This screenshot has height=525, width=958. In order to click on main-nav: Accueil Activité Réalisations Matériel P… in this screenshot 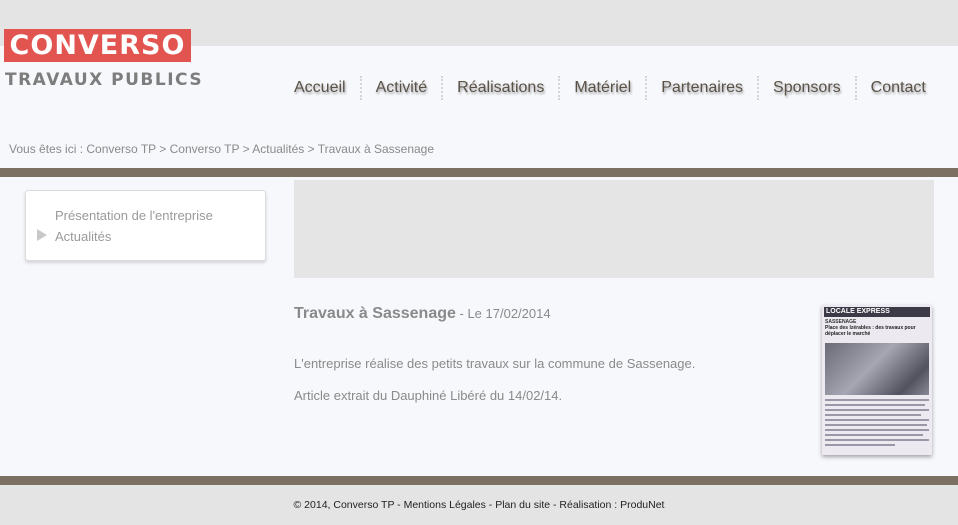, I will do `click(610, 88)`.